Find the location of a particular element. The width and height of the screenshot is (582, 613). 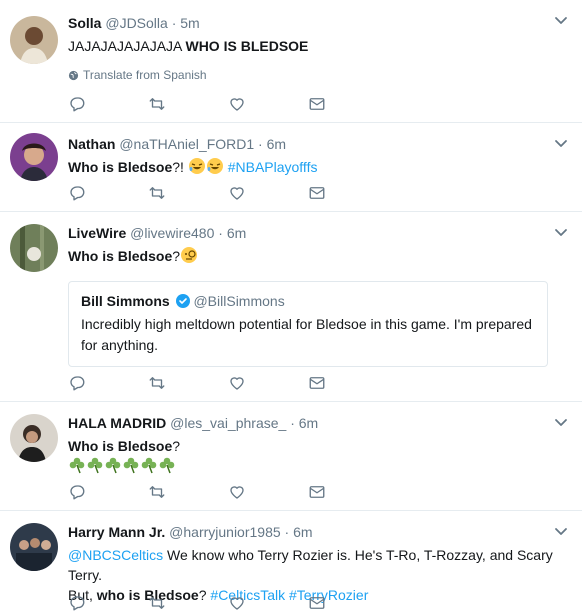

user-handle: @JDSolla is located at coordinates (136, 23).